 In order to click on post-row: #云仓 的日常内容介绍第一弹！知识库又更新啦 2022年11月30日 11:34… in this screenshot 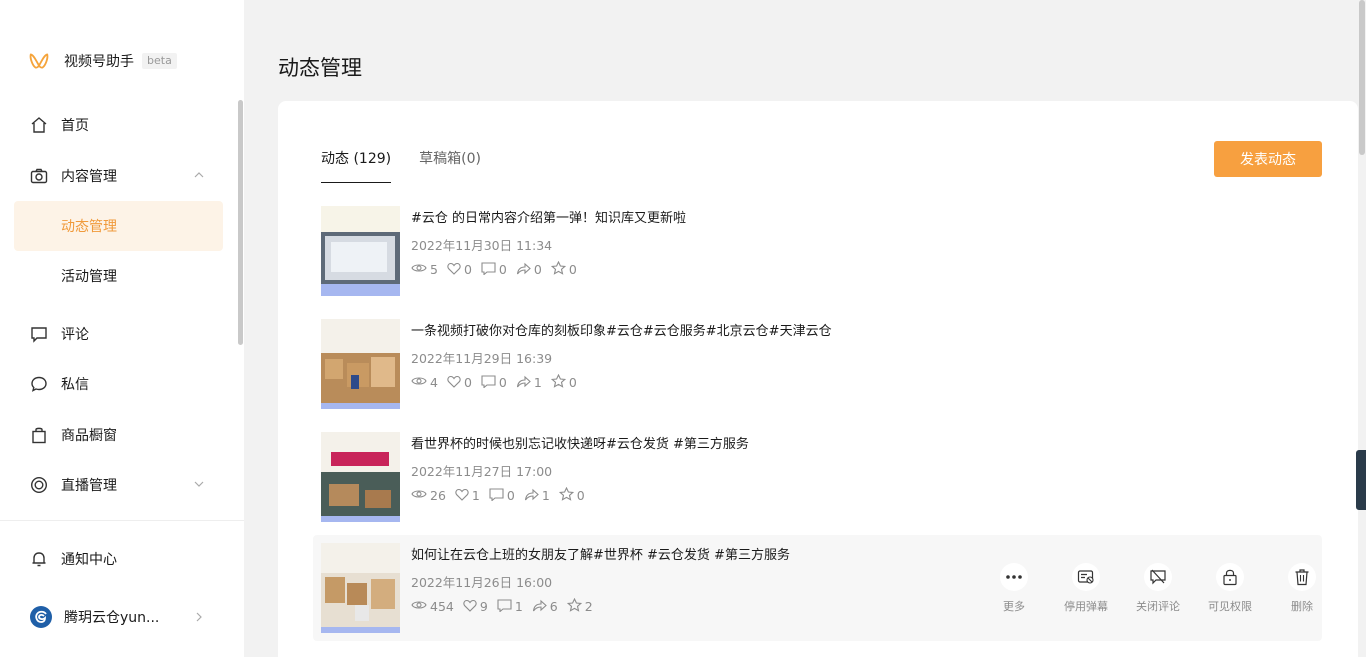, I will do `click(817, 251)`.